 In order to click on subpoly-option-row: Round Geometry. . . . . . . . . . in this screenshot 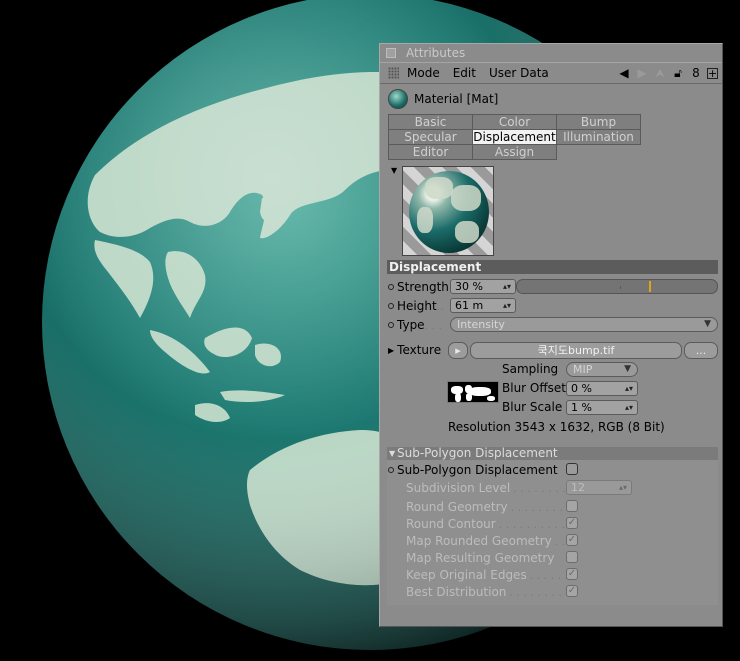, I will do `click(492, 507)`.